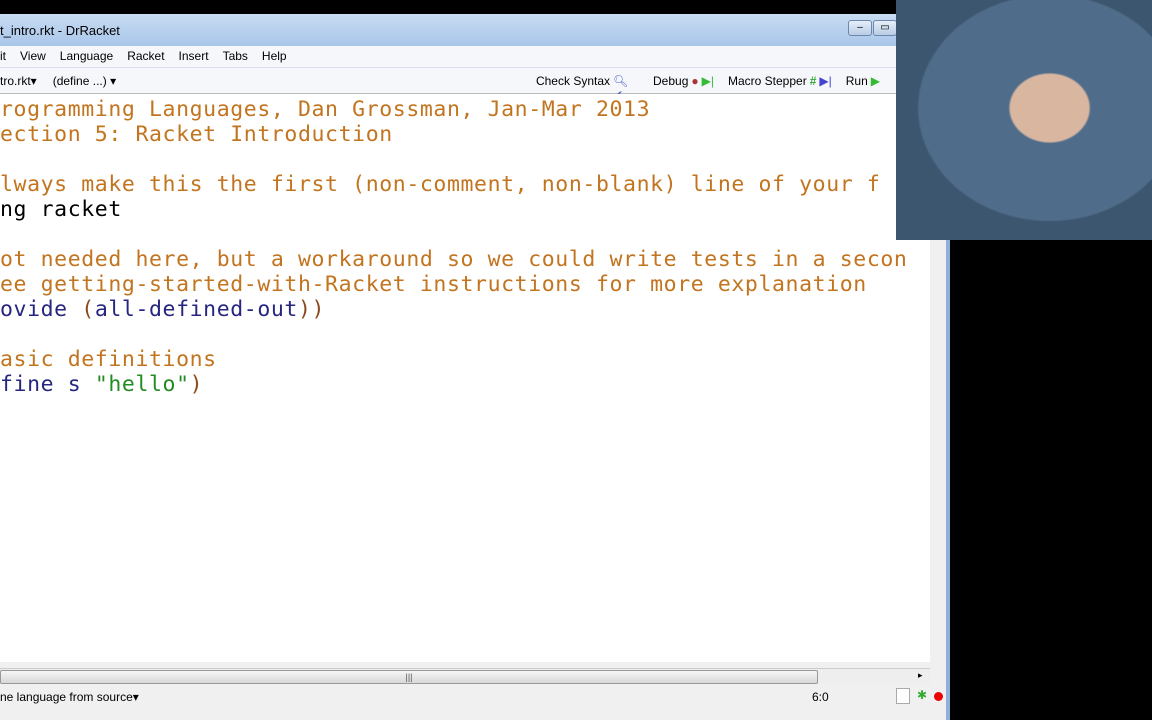 Image resolution: width=1152 pixels, height=720 pixels. I want to click on maximize-button: ▭, so click(885, 28).